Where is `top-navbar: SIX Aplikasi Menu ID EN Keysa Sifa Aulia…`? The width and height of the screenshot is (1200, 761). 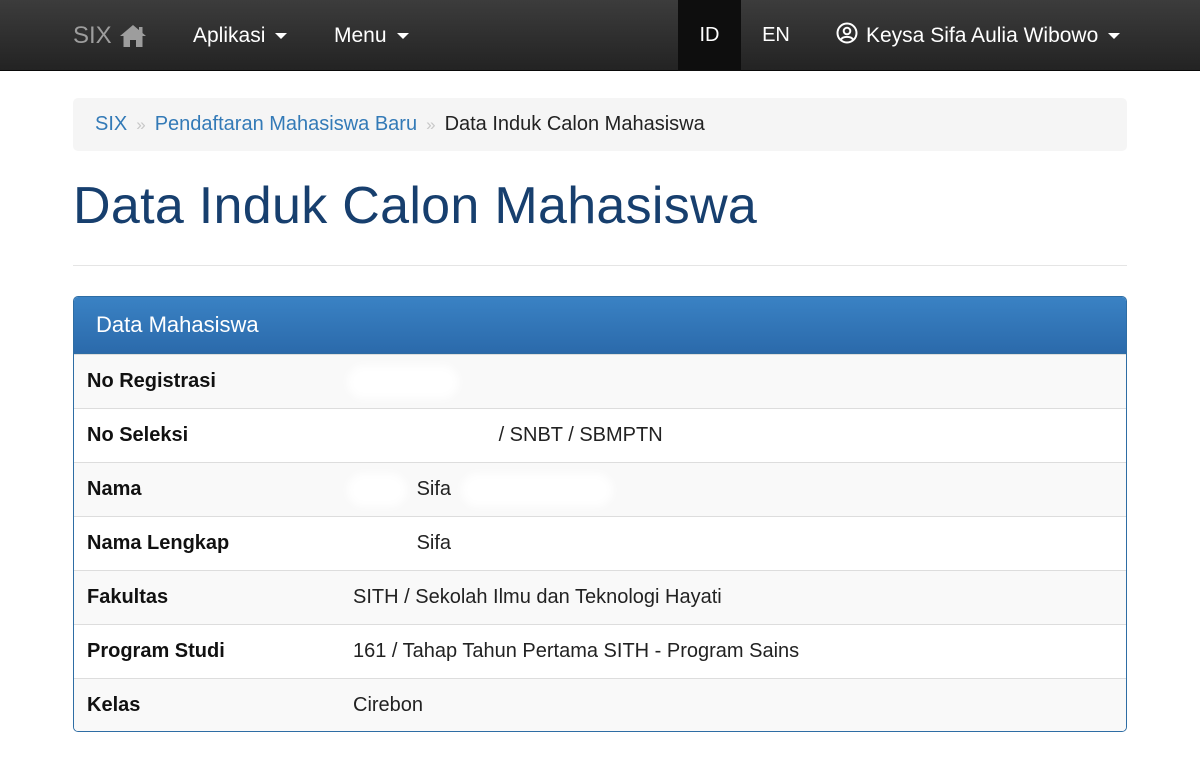
top-navbar: SIX Aplikasi Menu ID EN Keysa Sifa Aulia… is located at coordinates (600, 35).